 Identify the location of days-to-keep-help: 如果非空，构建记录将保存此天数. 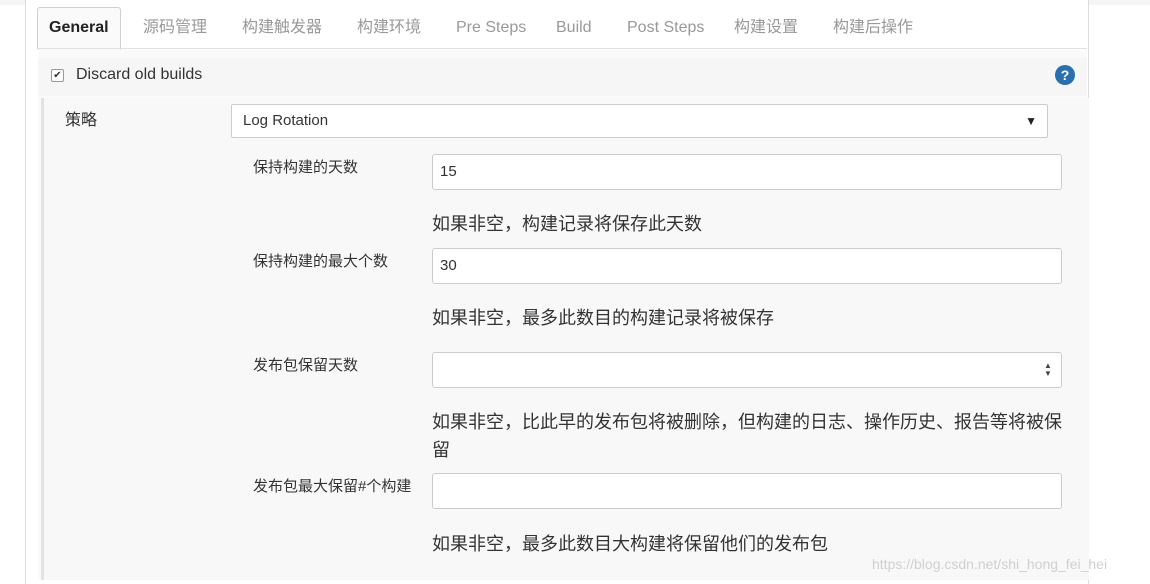
(567, 224).